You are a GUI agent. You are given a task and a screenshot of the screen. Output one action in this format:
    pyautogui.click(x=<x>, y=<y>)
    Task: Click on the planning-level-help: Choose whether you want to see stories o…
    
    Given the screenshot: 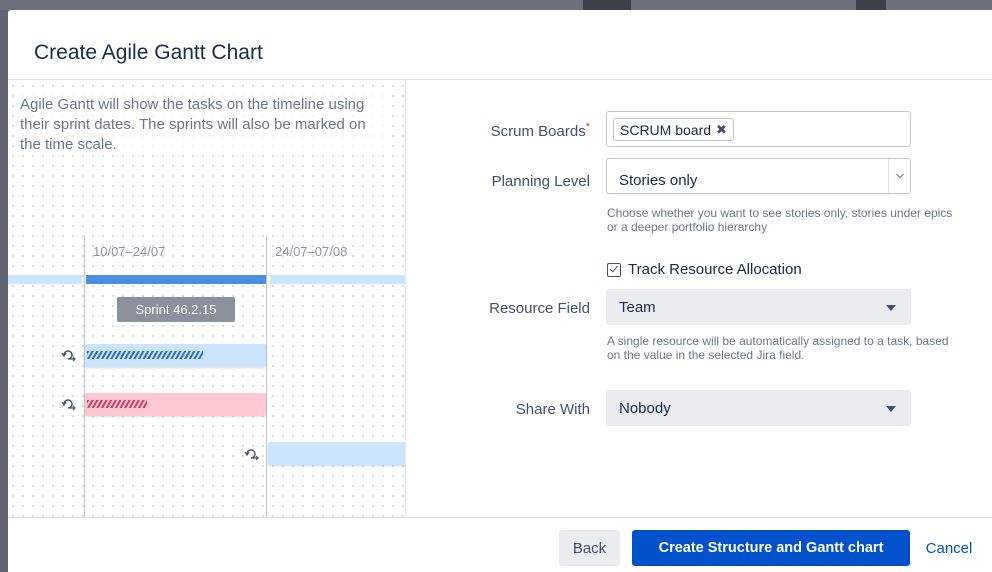 What is the action you would take?
    pyautogui.click(x=780, y=220)
    